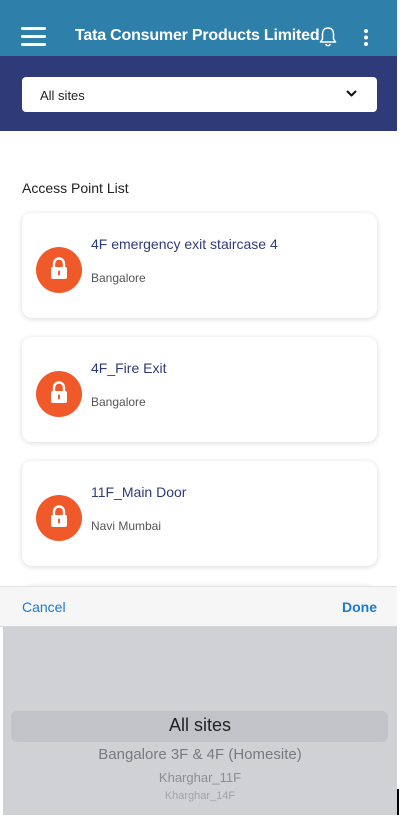 The image size is (403, 818). Describe the element at coordinates (199, 389) in the screenshot. I see `access-point-card: 4F_Fire Exit Bangalore` at that location.